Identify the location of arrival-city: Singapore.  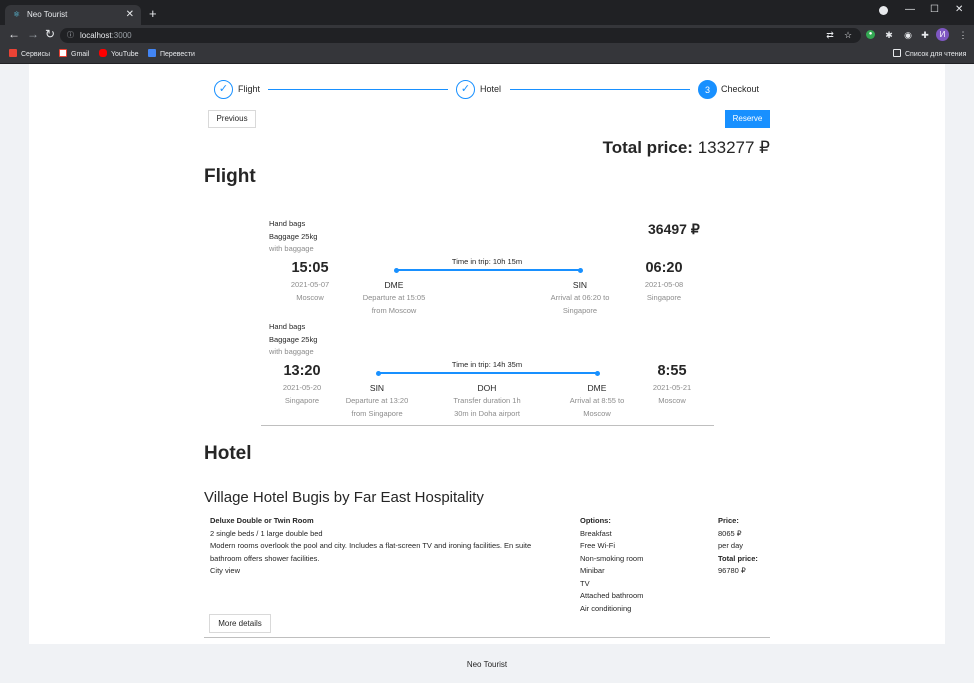
(664, 297).